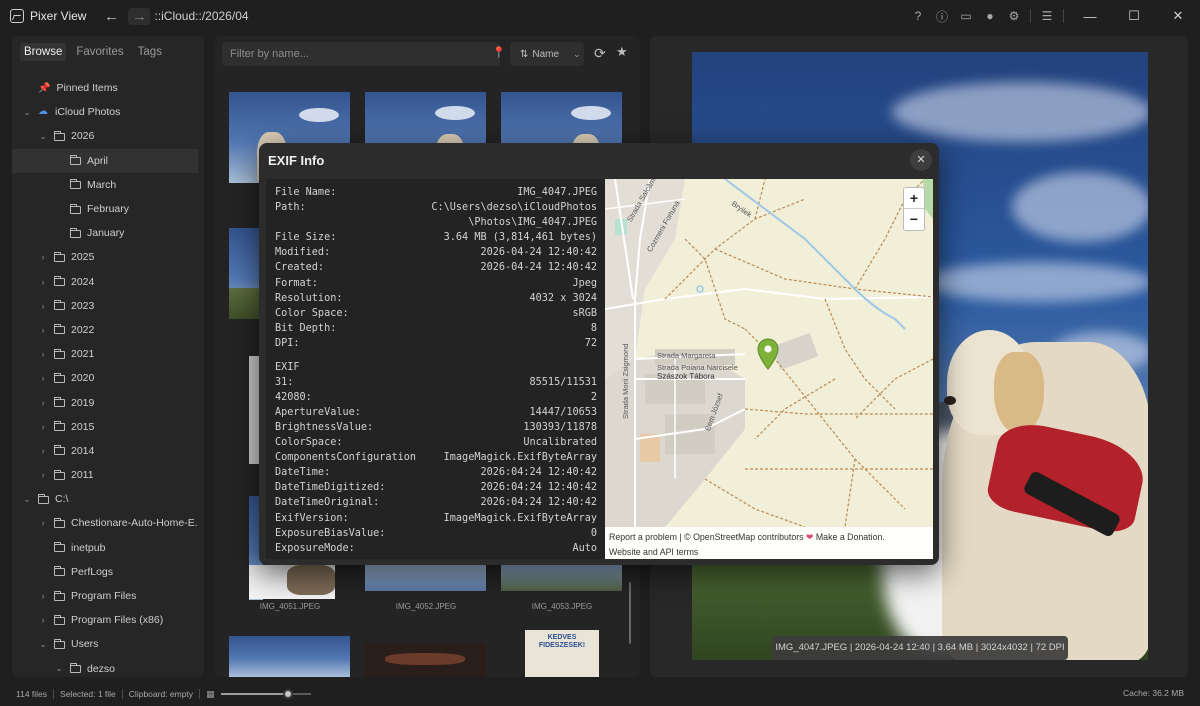 This screenshot has height=706, width=1200. I want to click on forward-button: →, so click(139, 16).